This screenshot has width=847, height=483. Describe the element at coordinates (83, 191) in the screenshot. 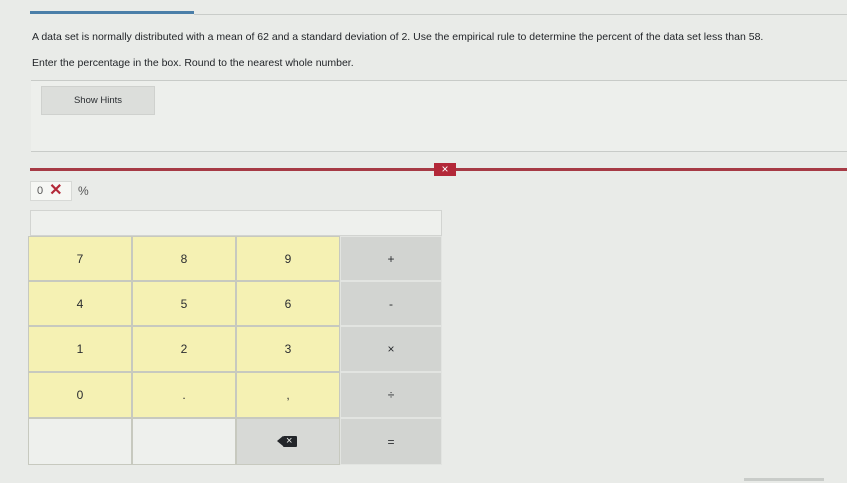

I see `percent-unit: %` at that location.